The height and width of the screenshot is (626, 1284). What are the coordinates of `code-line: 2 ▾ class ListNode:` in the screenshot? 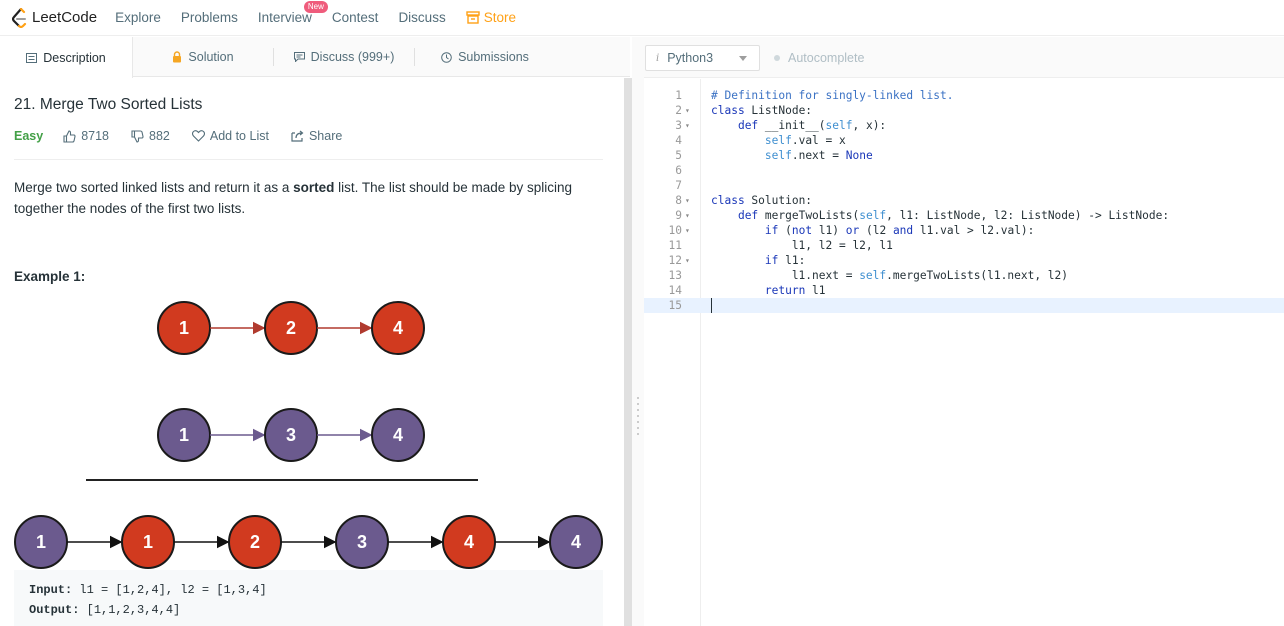 It's located at (964, 110).